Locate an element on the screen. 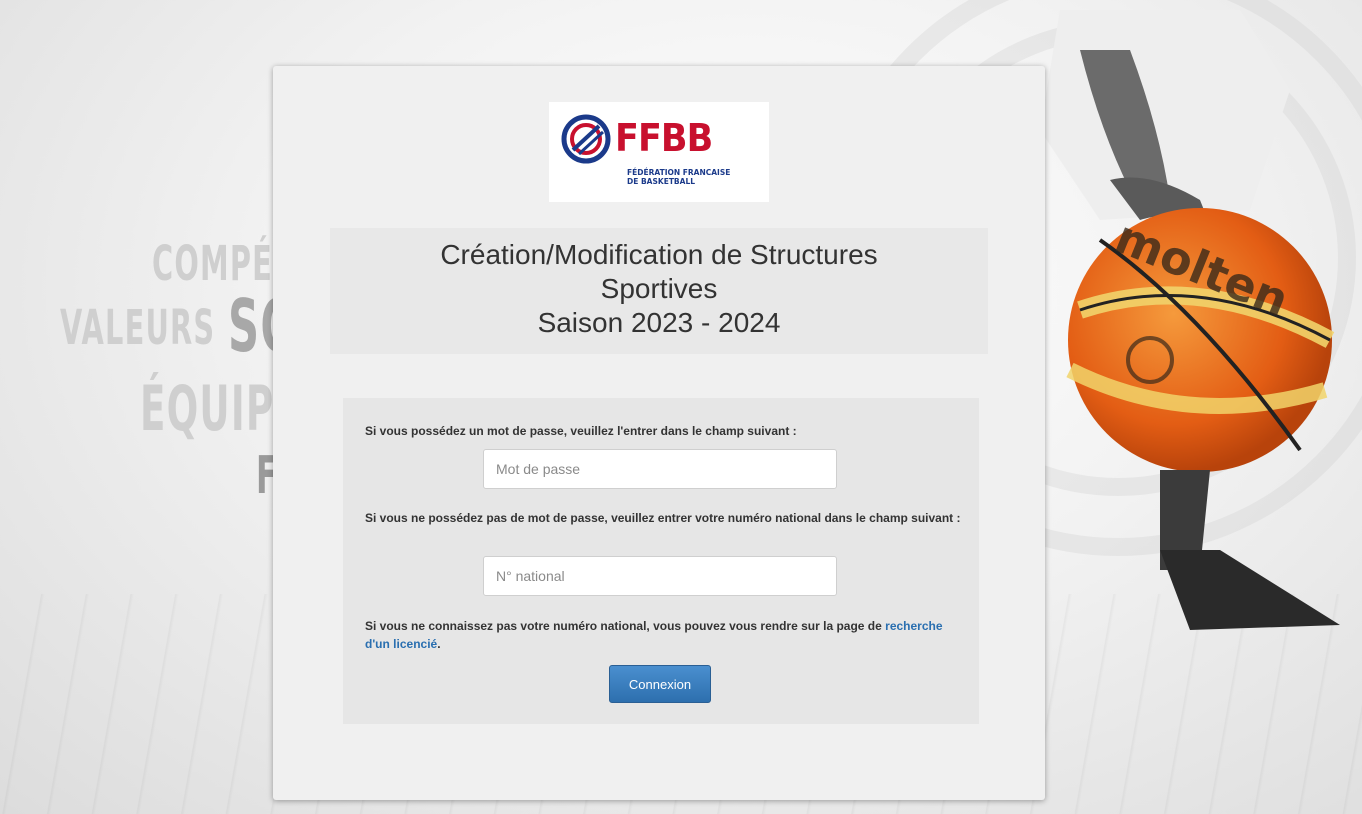 Image resolution: width=1362 pixels, height=814 pixels. logo-subtitle-line: DE BASKETBALL is located at coordinates (661, 181).